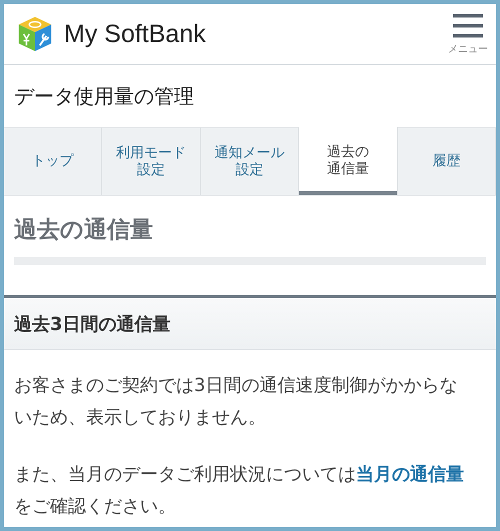 This screenshot has height=531, width=500. What do you see at coordinates (410, 474) in the screenshot?
I see `current-usage-link: 当月の通信量` at bounding box center [410, 474].